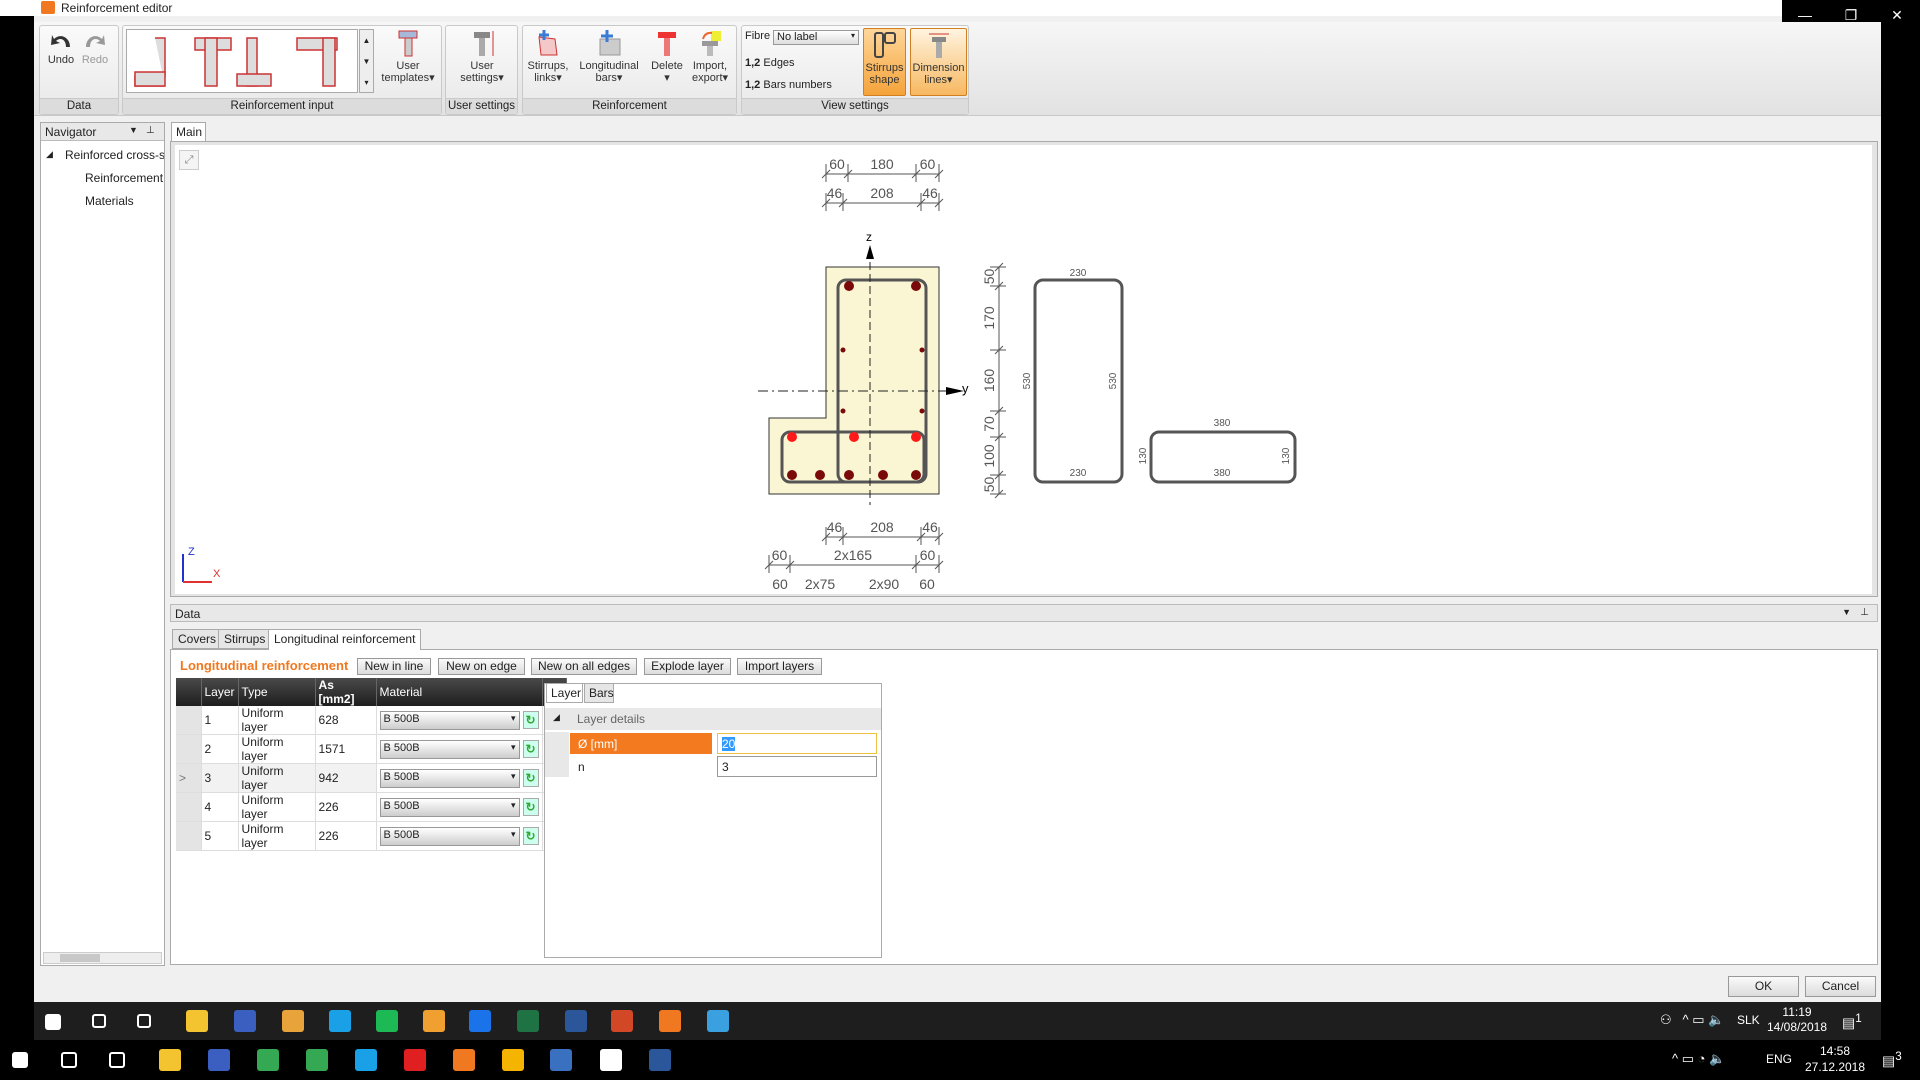 The width and height of the screenshot is (1920, 1080). I want to click on tray-clock: 14:58 27.12.2018, so click(1835, 1059).